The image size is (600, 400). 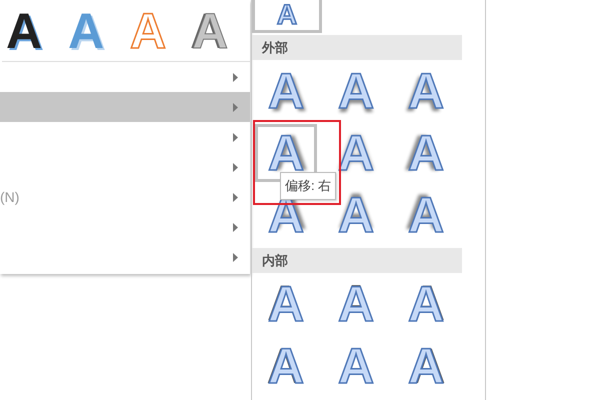 What do you see at coordinates (308, 186) in the screenshot?
I see `tooltip: 偏移: 右` at bounding box center [308, 186].